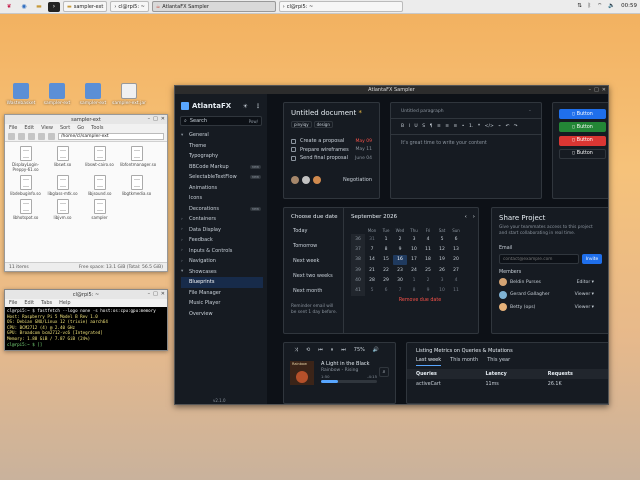 The image size is (640, 480). What do you see at coordinates (224, 261) in the screenshot?
I see `sidebar-item-navigation: › Navigation` at bounding box center [224, 261].